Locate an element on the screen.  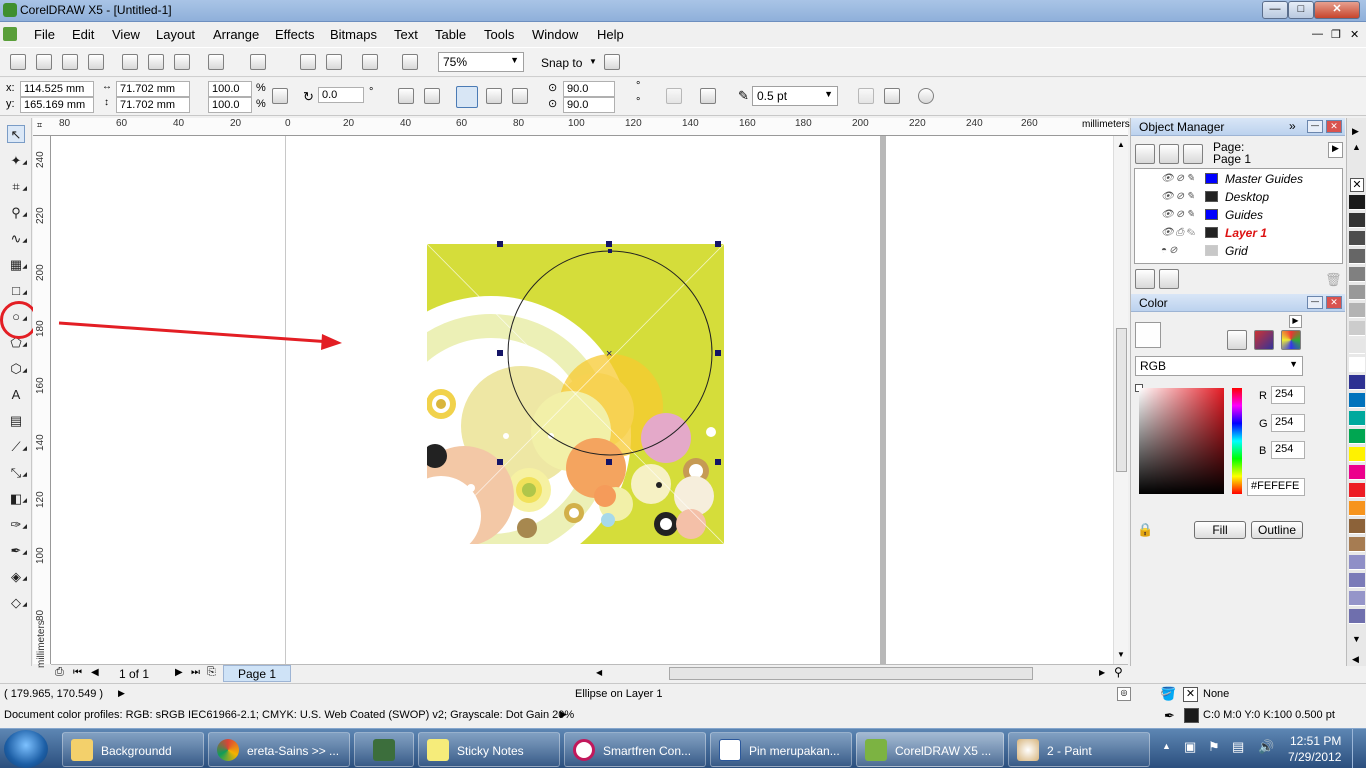
scale-height-field: 100.0 is located at coordinates (230, 105).